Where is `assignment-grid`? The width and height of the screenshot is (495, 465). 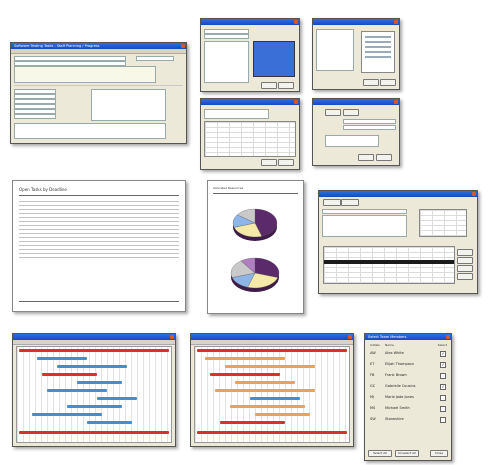
assignment-grid is located at coordinates (389, 265).